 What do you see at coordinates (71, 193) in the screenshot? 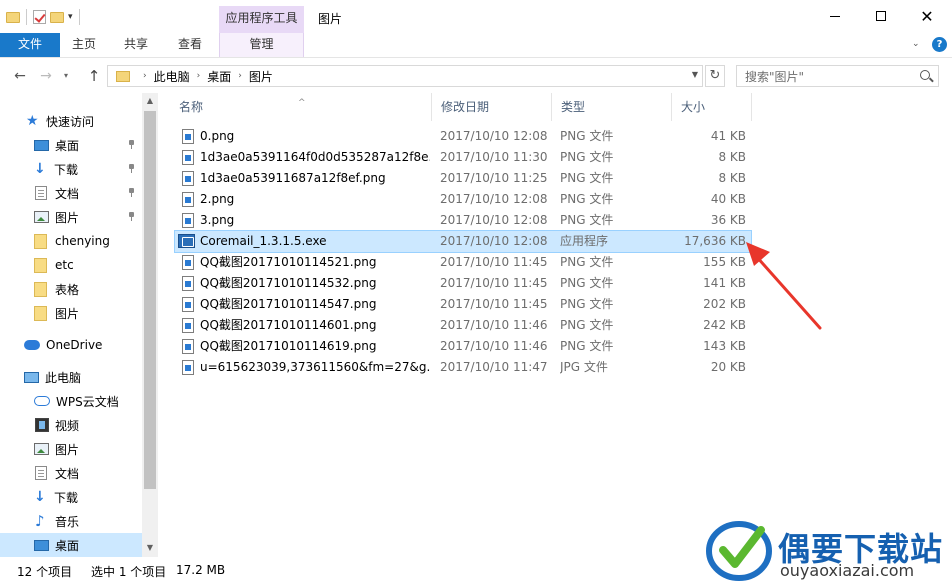
I see `nav-item-documents: 文档` at bounding box center [71, 193].